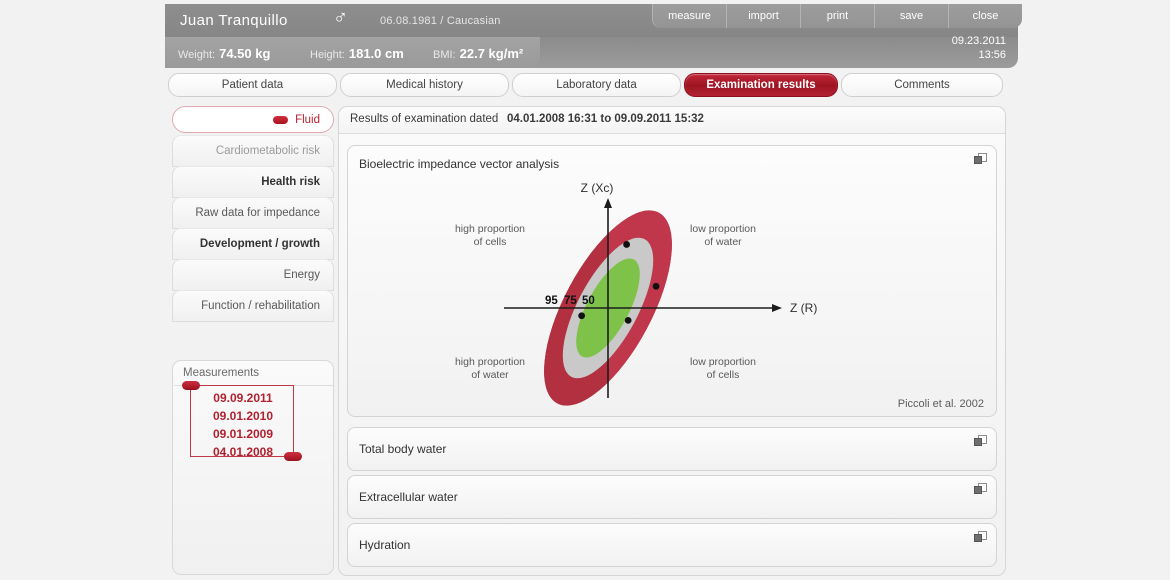  I want to click on total-body-water-title: Total body water, so click(403, 449).